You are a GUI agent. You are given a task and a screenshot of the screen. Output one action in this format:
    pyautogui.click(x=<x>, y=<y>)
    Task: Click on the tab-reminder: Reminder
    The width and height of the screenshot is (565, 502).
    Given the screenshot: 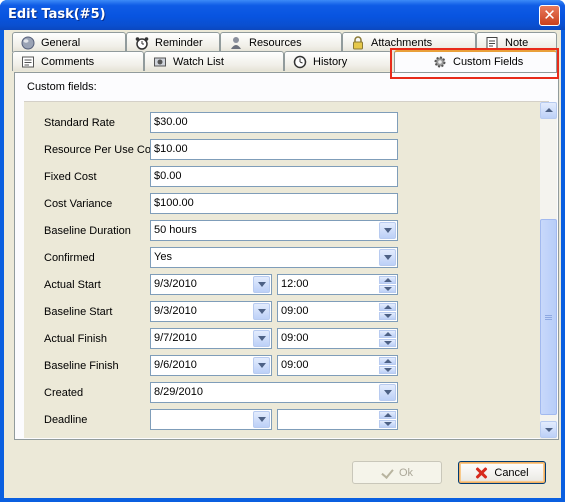 What is the action you would take?
    pyautogui.click(x=173, y=42)
    